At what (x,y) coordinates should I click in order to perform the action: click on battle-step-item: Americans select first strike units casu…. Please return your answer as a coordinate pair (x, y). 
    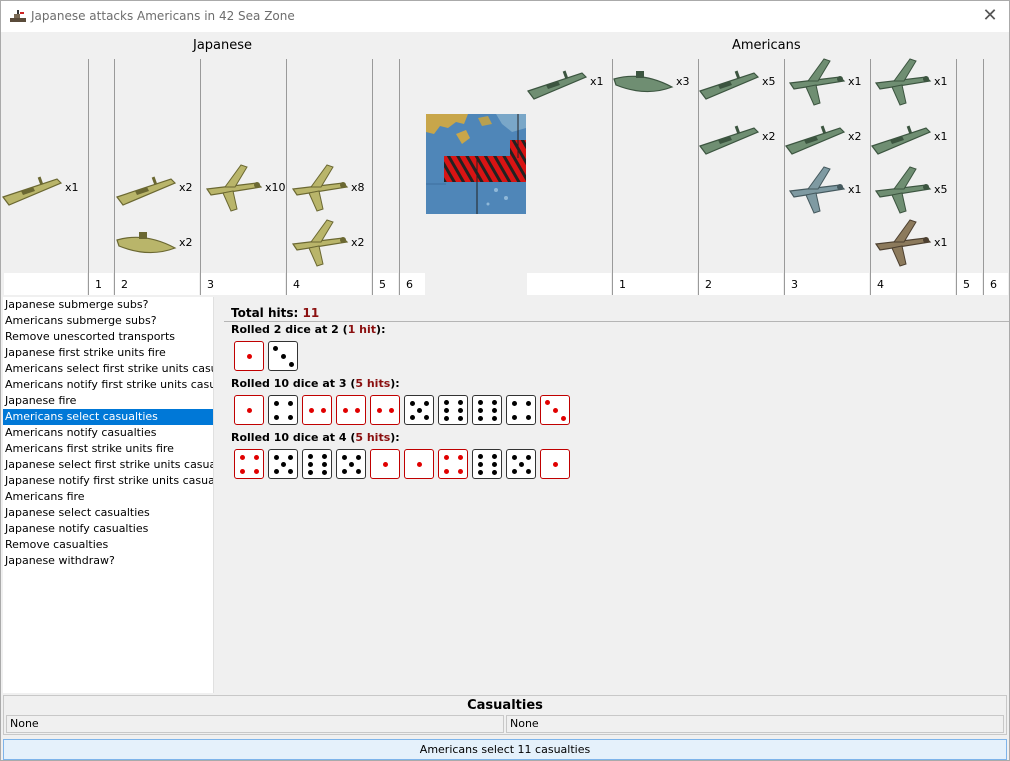
    Looking at the image, I should click on (108, 369).